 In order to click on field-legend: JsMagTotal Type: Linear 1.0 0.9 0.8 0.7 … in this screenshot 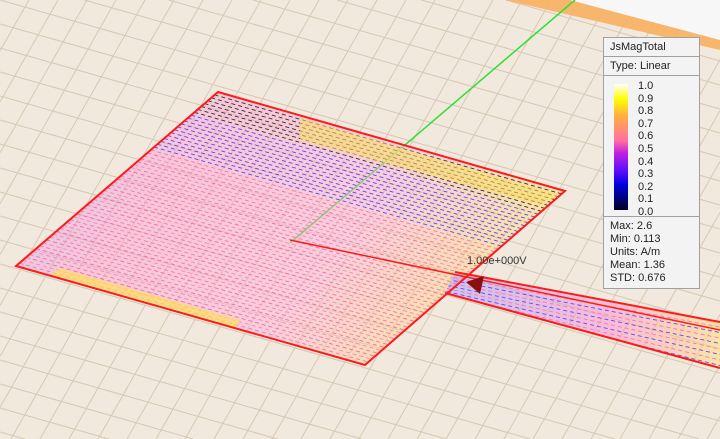, I will do `click(651, 163)`.